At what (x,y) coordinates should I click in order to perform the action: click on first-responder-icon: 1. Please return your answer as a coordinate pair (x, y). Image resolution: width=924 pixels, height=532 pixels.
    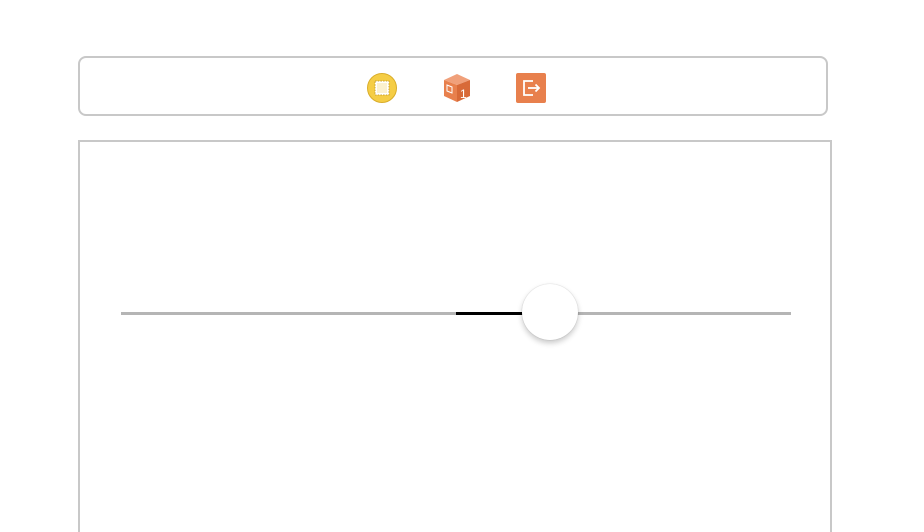
    Looking at the image, I should click on (457, 88).